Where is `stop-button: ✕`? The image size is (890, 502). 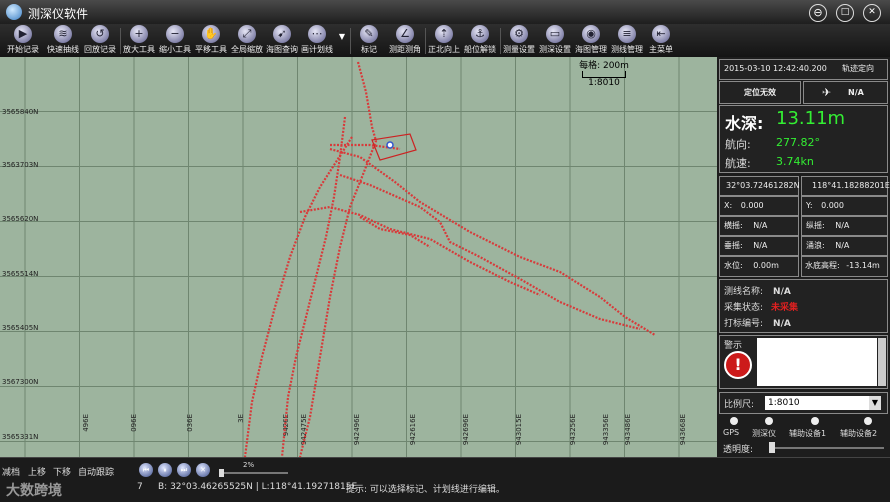
stop-button: ✕ is located at coordinates (203, 470).